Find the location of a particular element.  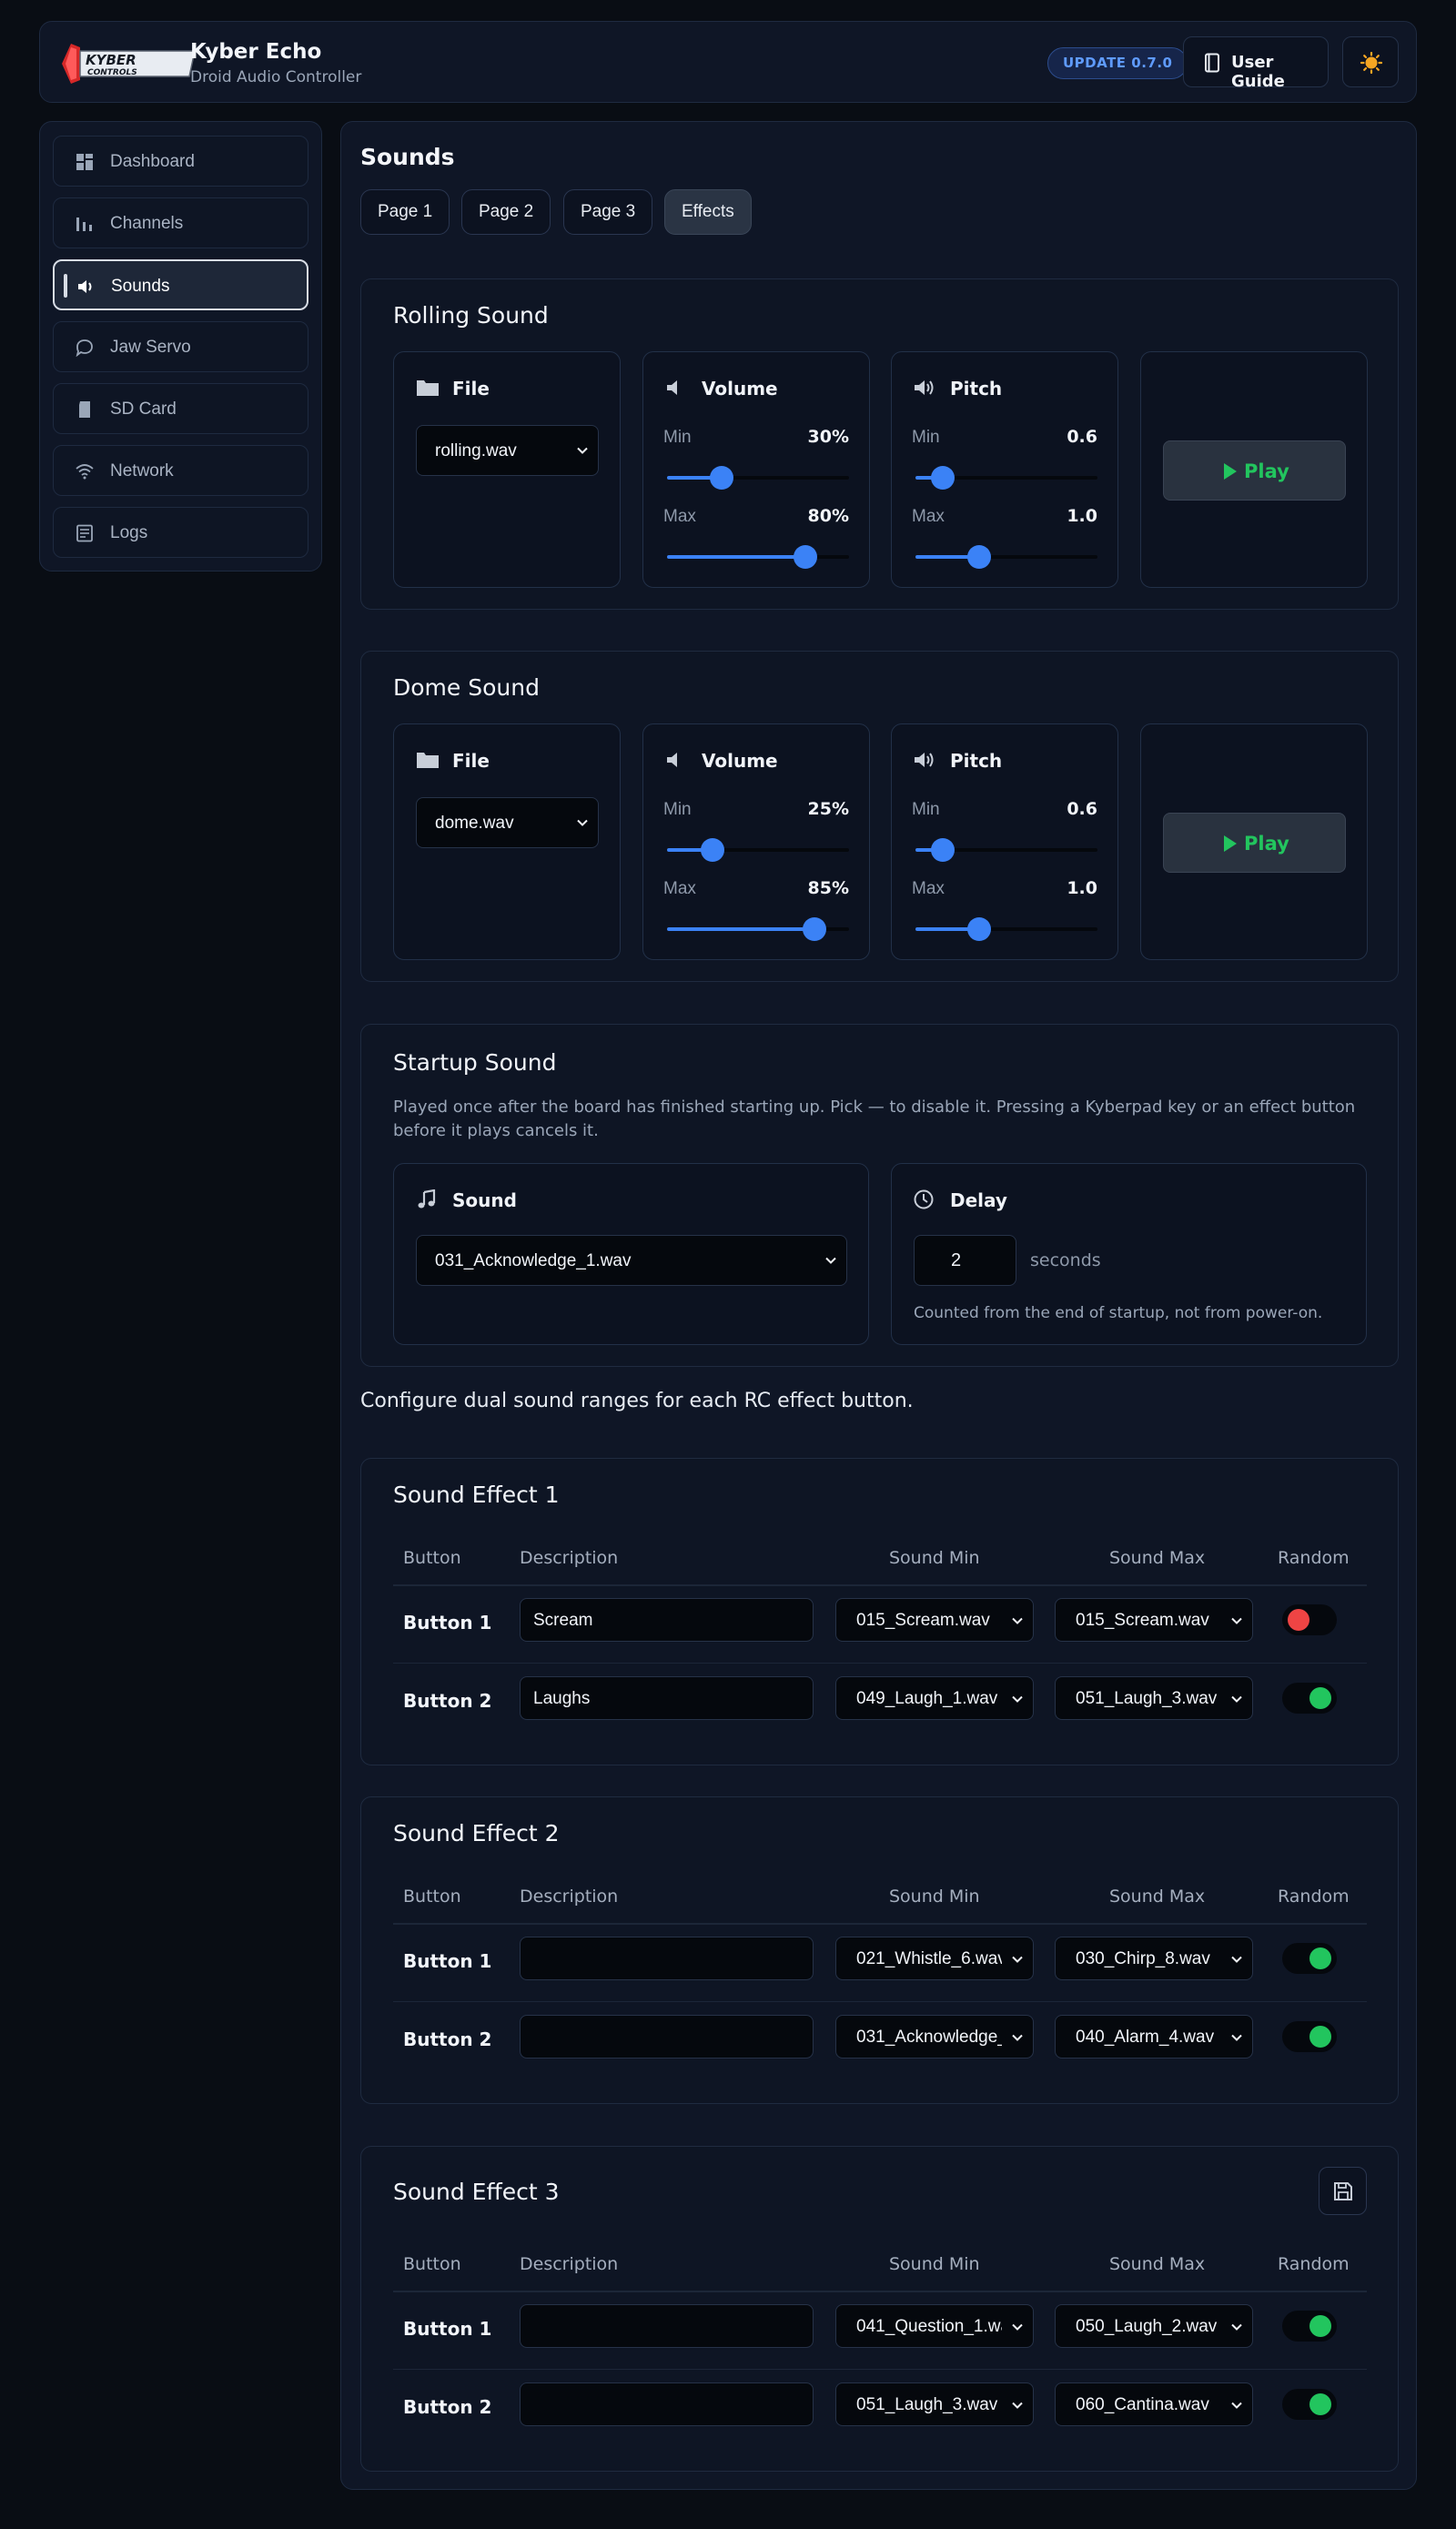

chat-bubble-icon is located at coordinates (84, 348).